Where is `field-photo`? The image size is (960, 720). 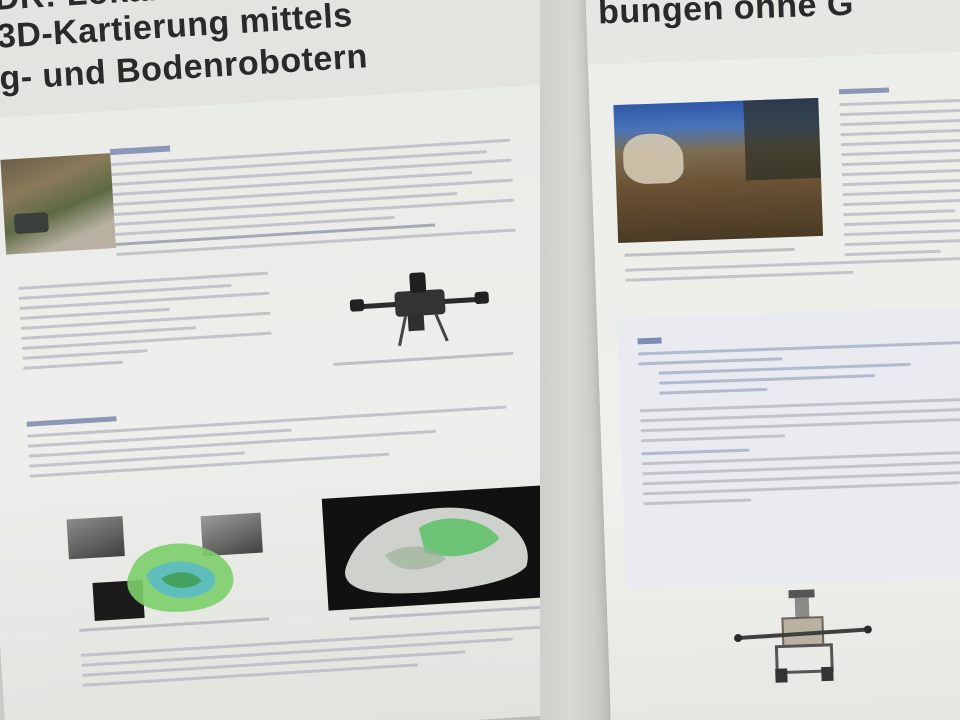
field-photo is located at coordinates (58, 204).